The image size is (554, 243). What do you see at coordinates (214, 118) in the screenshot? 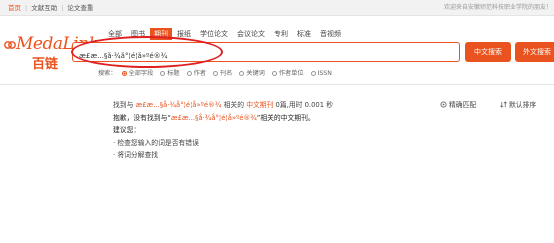
I see `no-result-message: 抱歉，没有找到与“æ­£æ...§å·¾å°¦é¦å»ºé®¾”相关的中文期刊。` at bounding box center [214, 118].